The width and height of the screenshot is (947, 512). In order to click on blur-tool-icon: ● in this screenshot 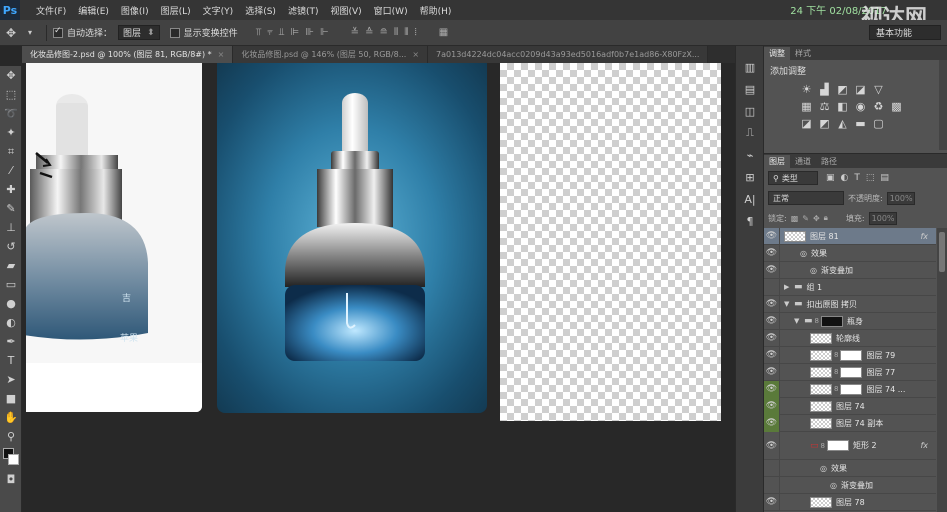, I will do `click(11, 303)`.